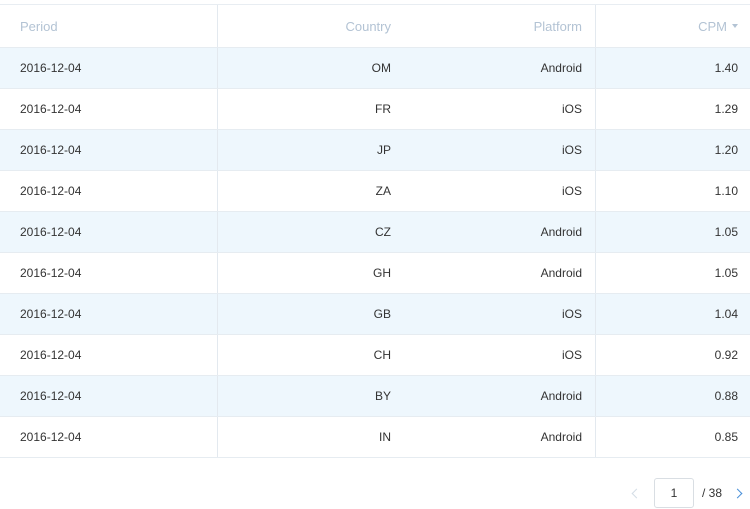 Image resolution: width=750 pixels, height=509 pixels. I want to click on table-row: 2016-12-04 OM Android 1.40, so click(375, 68).